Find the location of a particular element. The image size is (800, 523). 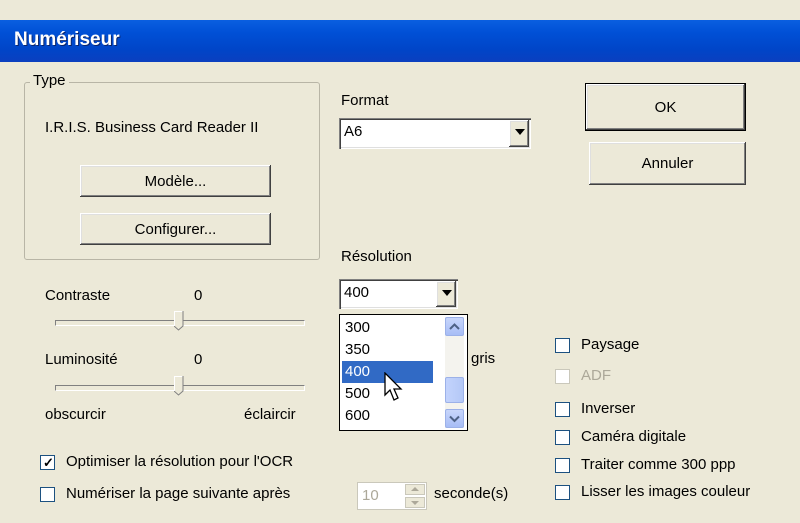

resolution-dropdown-button is located at coordinates (446, 294).